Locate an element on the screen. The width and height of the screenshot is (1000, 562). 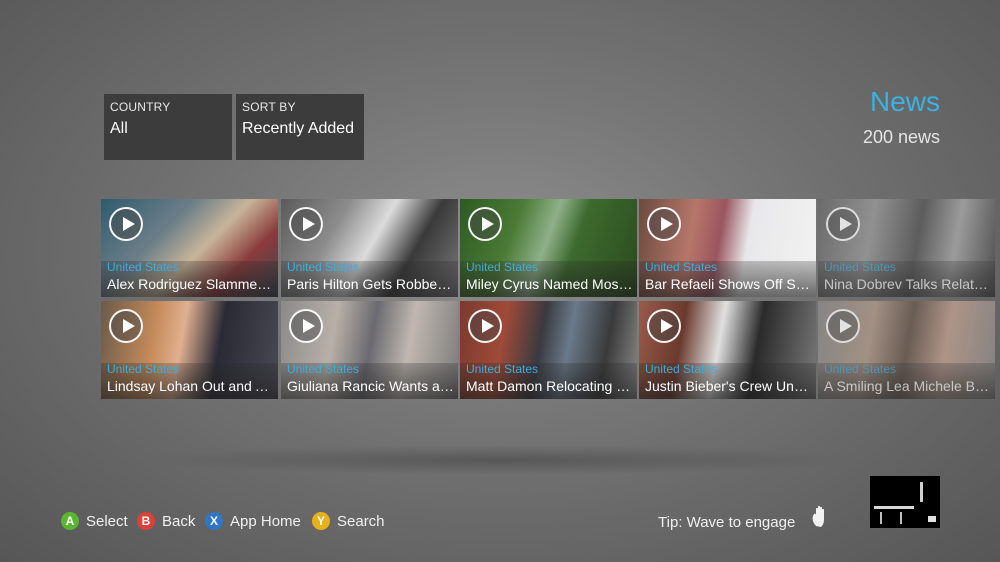
floor-shadow is located at coordinates (500, 460).